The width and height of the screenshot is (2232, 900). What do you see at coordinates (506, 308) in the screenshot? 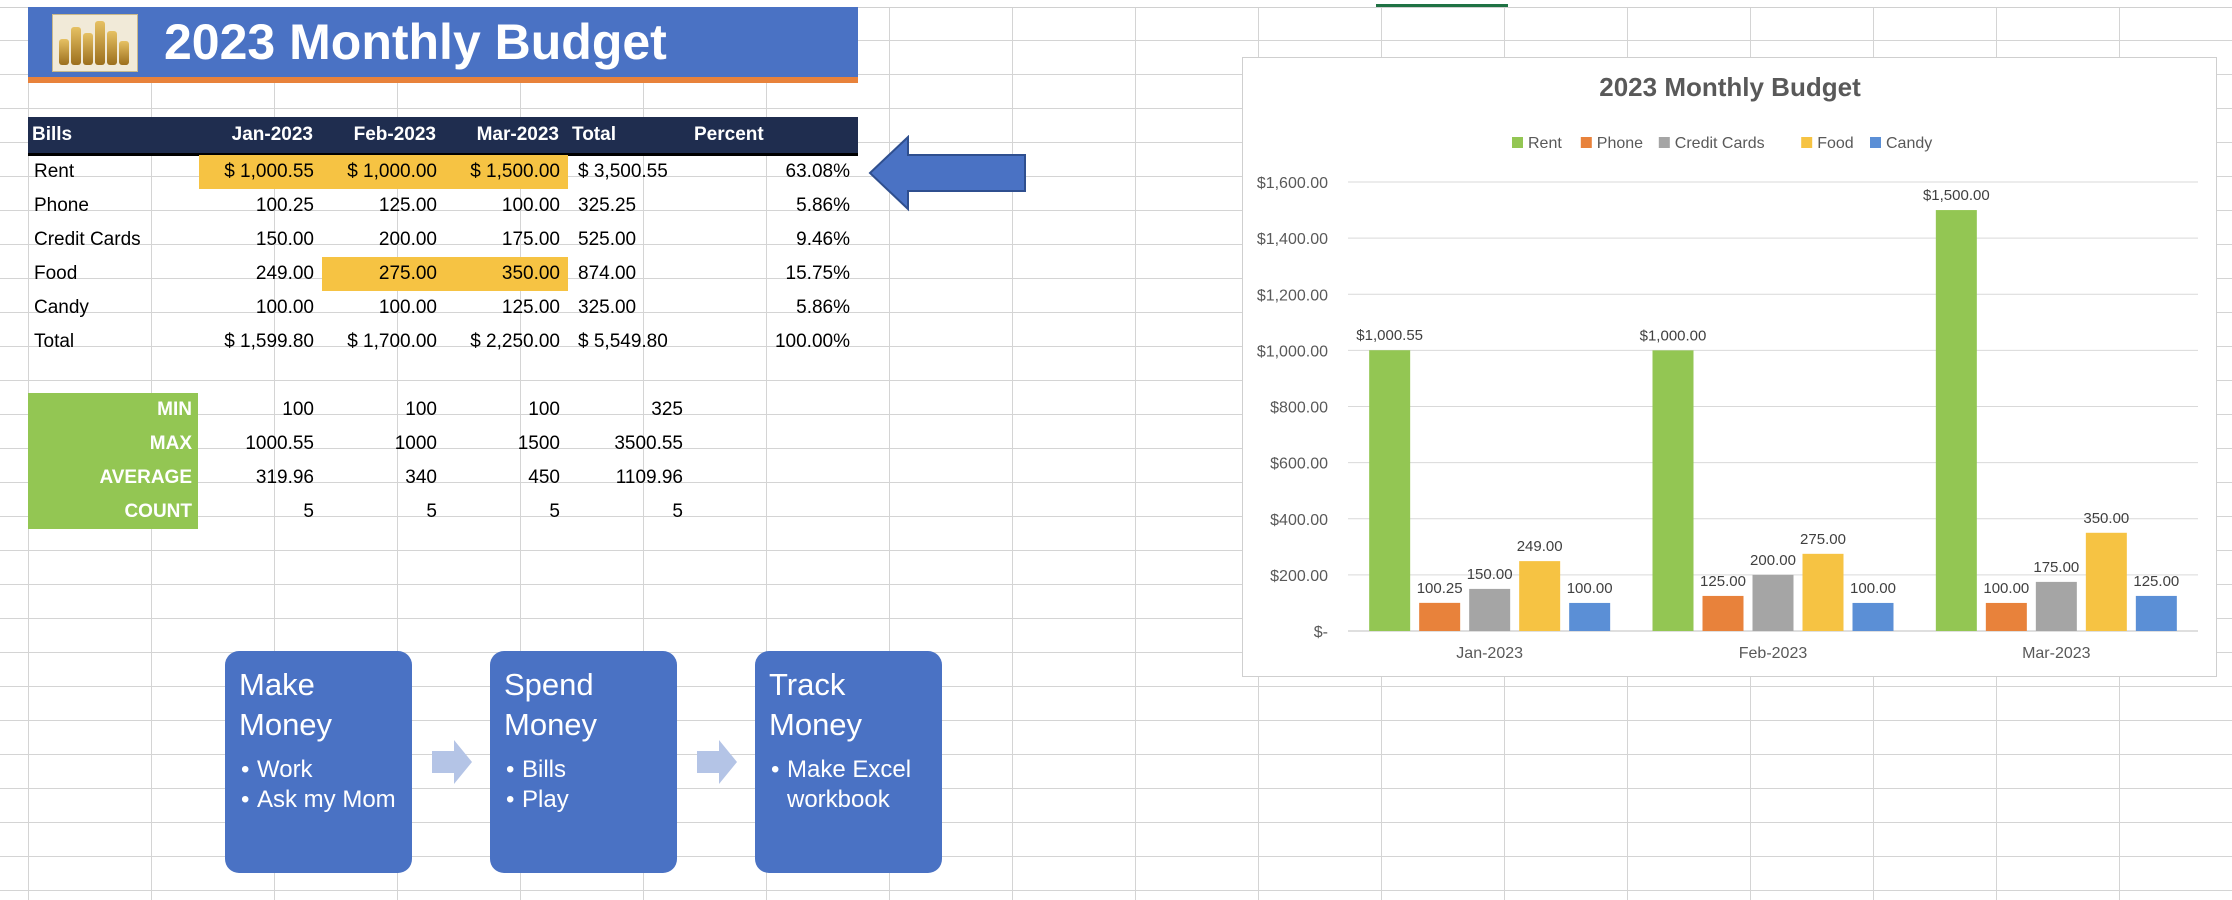
I see `cell-mar-candy: 125.00` at bounding box center [506, 308].